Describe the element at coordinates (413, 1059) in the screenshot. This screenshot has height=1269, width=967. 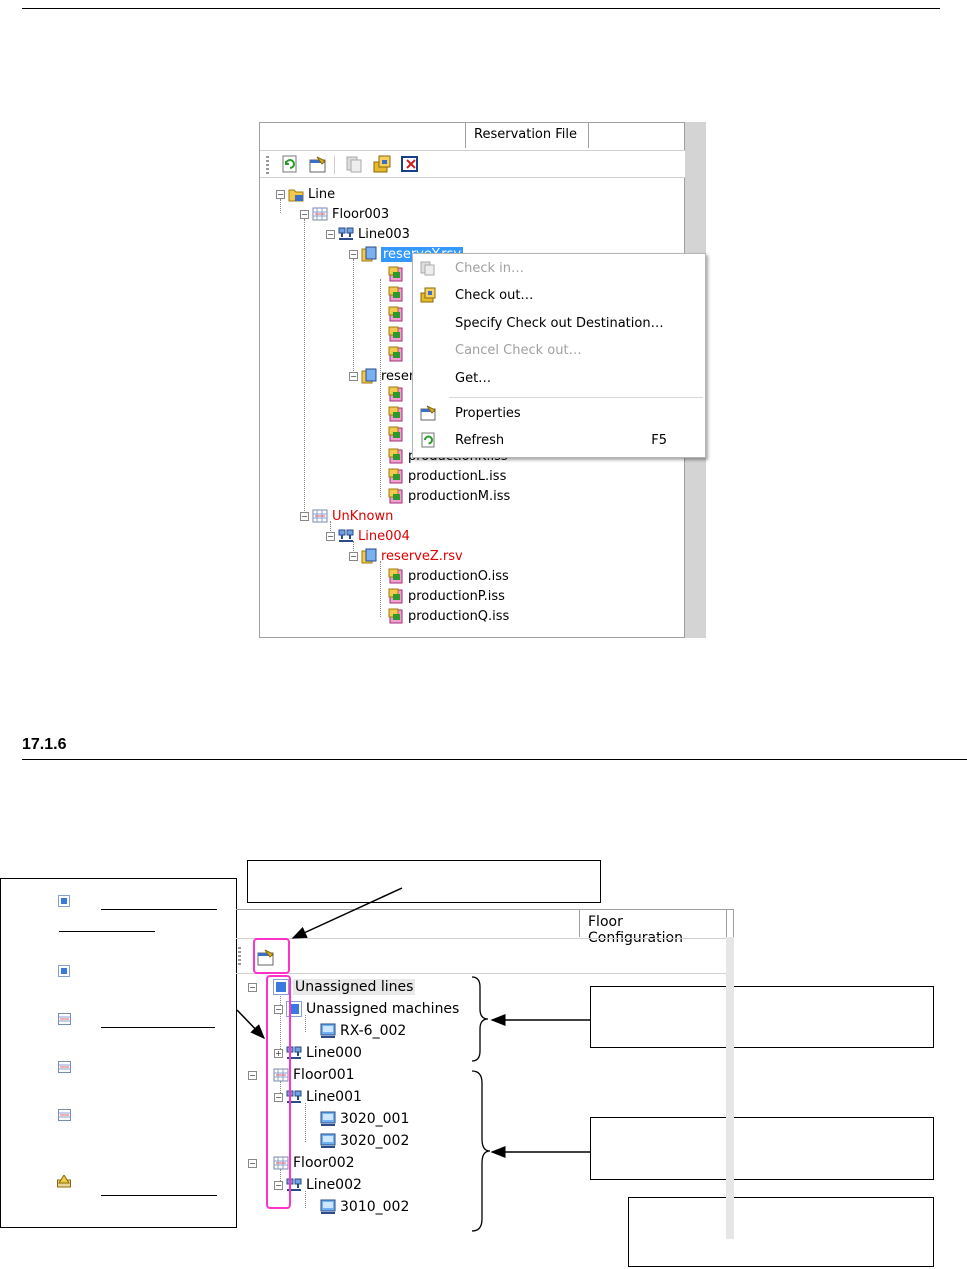
I see `annotation-arrows` at that location.